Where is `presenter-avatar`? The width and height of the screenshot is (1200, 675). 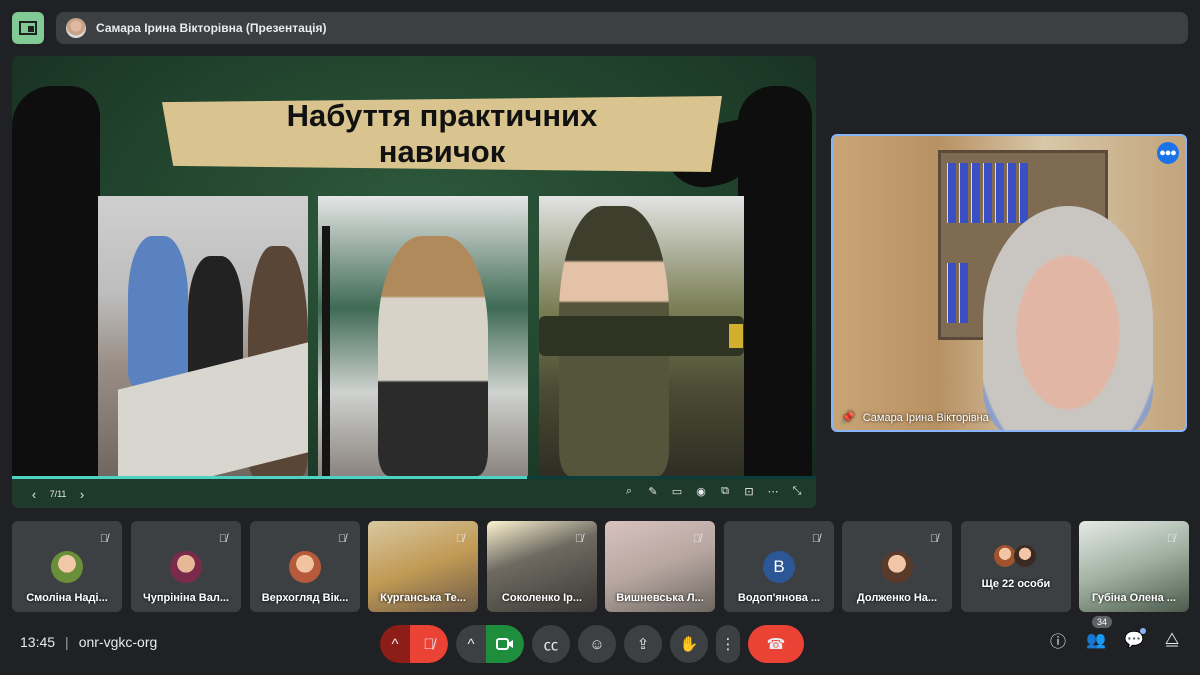 presenter-avatar is located at coordinates (76, 28).